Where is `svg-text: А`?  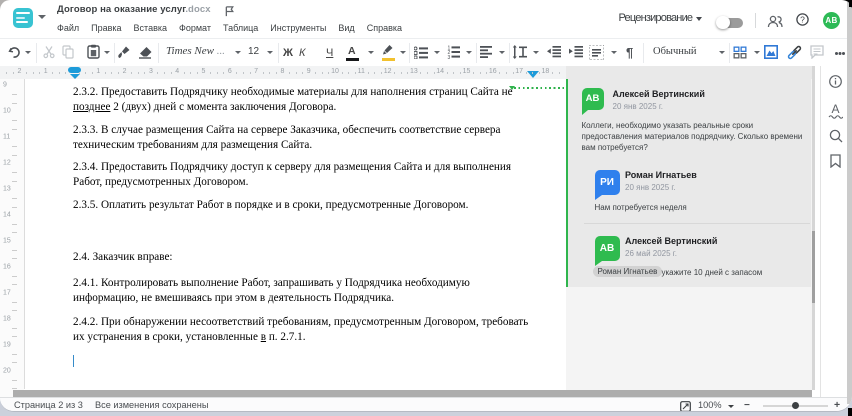 svg-text: А is located at coordinates (835, 109).